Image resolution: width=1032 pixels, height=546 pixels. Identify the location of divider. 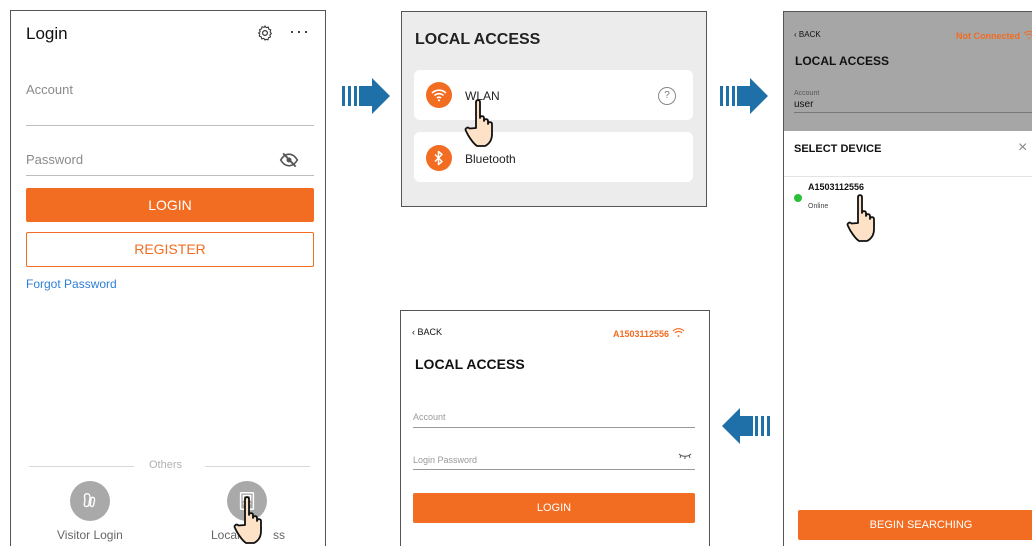
(908, 176).